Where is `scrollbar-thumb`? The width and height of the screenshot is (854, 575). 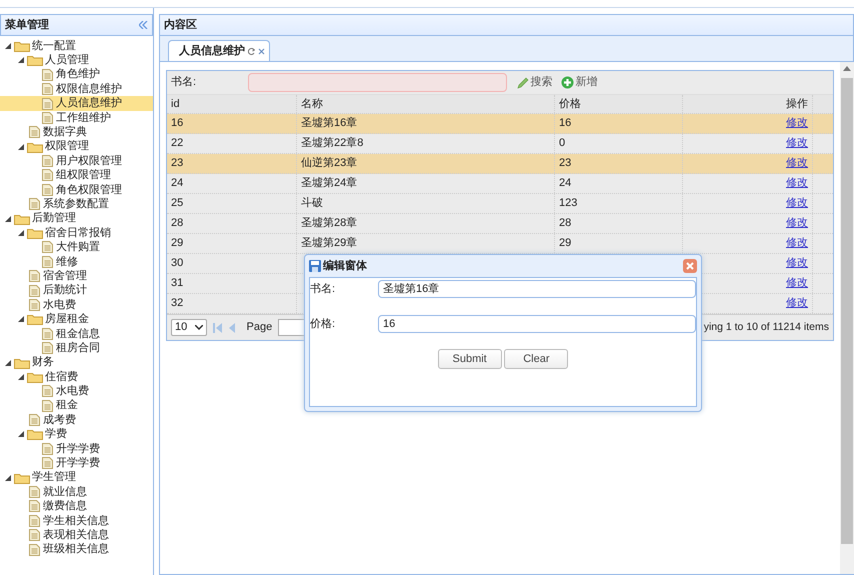 scrollbar-thumb is located at coordinates (847, 311).